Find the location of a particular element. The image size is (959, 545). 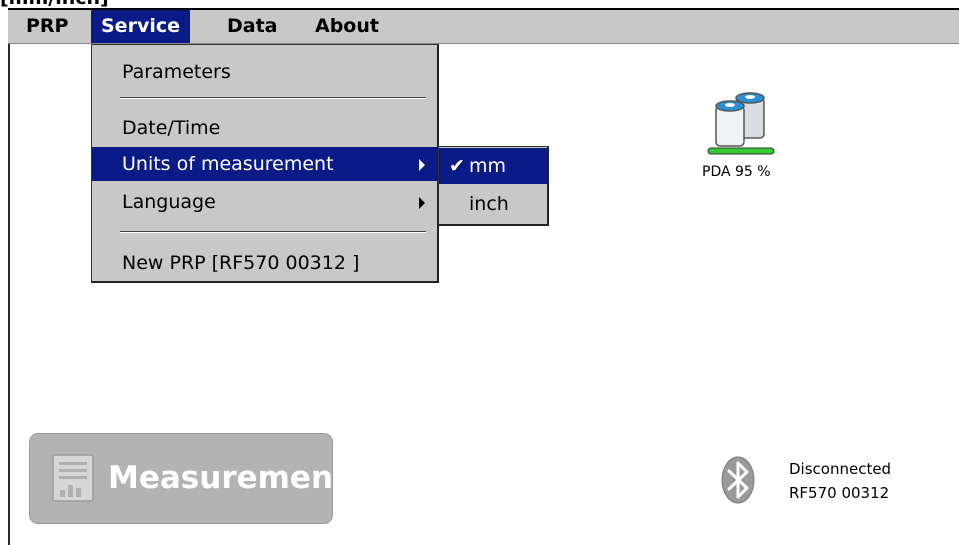

checkmark-icon: ✔ is located at coordinates (457, 166).